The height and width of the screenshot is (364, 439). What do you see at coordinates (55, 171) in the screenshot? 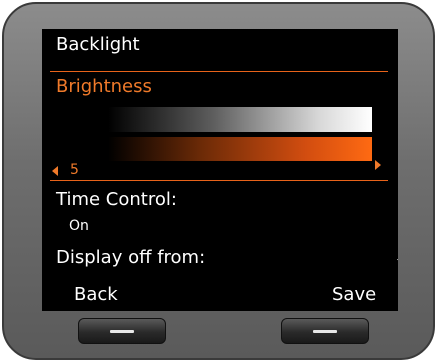
I see `arrow-left-icon` at bounding box center [55, 171].